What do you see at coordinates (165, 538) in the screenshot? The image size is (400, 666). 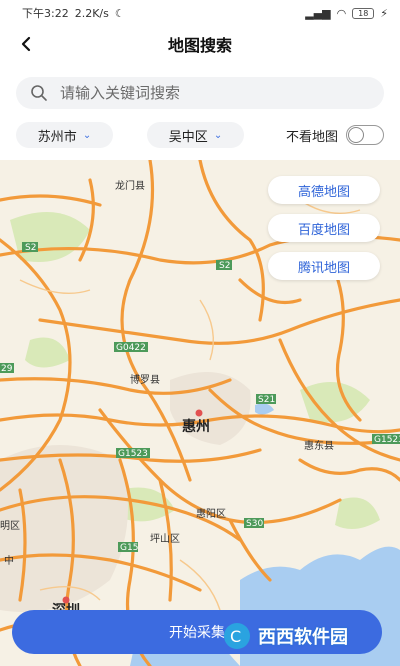 I see `place-label: 坪山区` at bounding box center [165, 538].